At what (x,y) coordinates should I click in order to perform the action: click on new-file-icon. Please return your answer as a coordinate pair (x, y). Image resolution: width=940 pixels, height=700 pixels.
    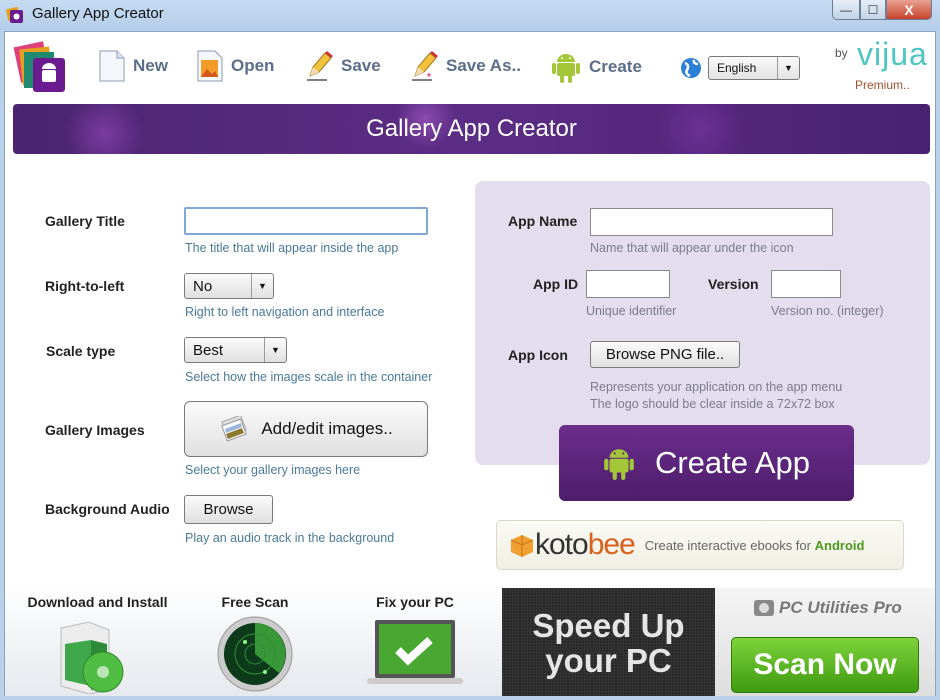
    Looking at the image, I should click on (112, 66).